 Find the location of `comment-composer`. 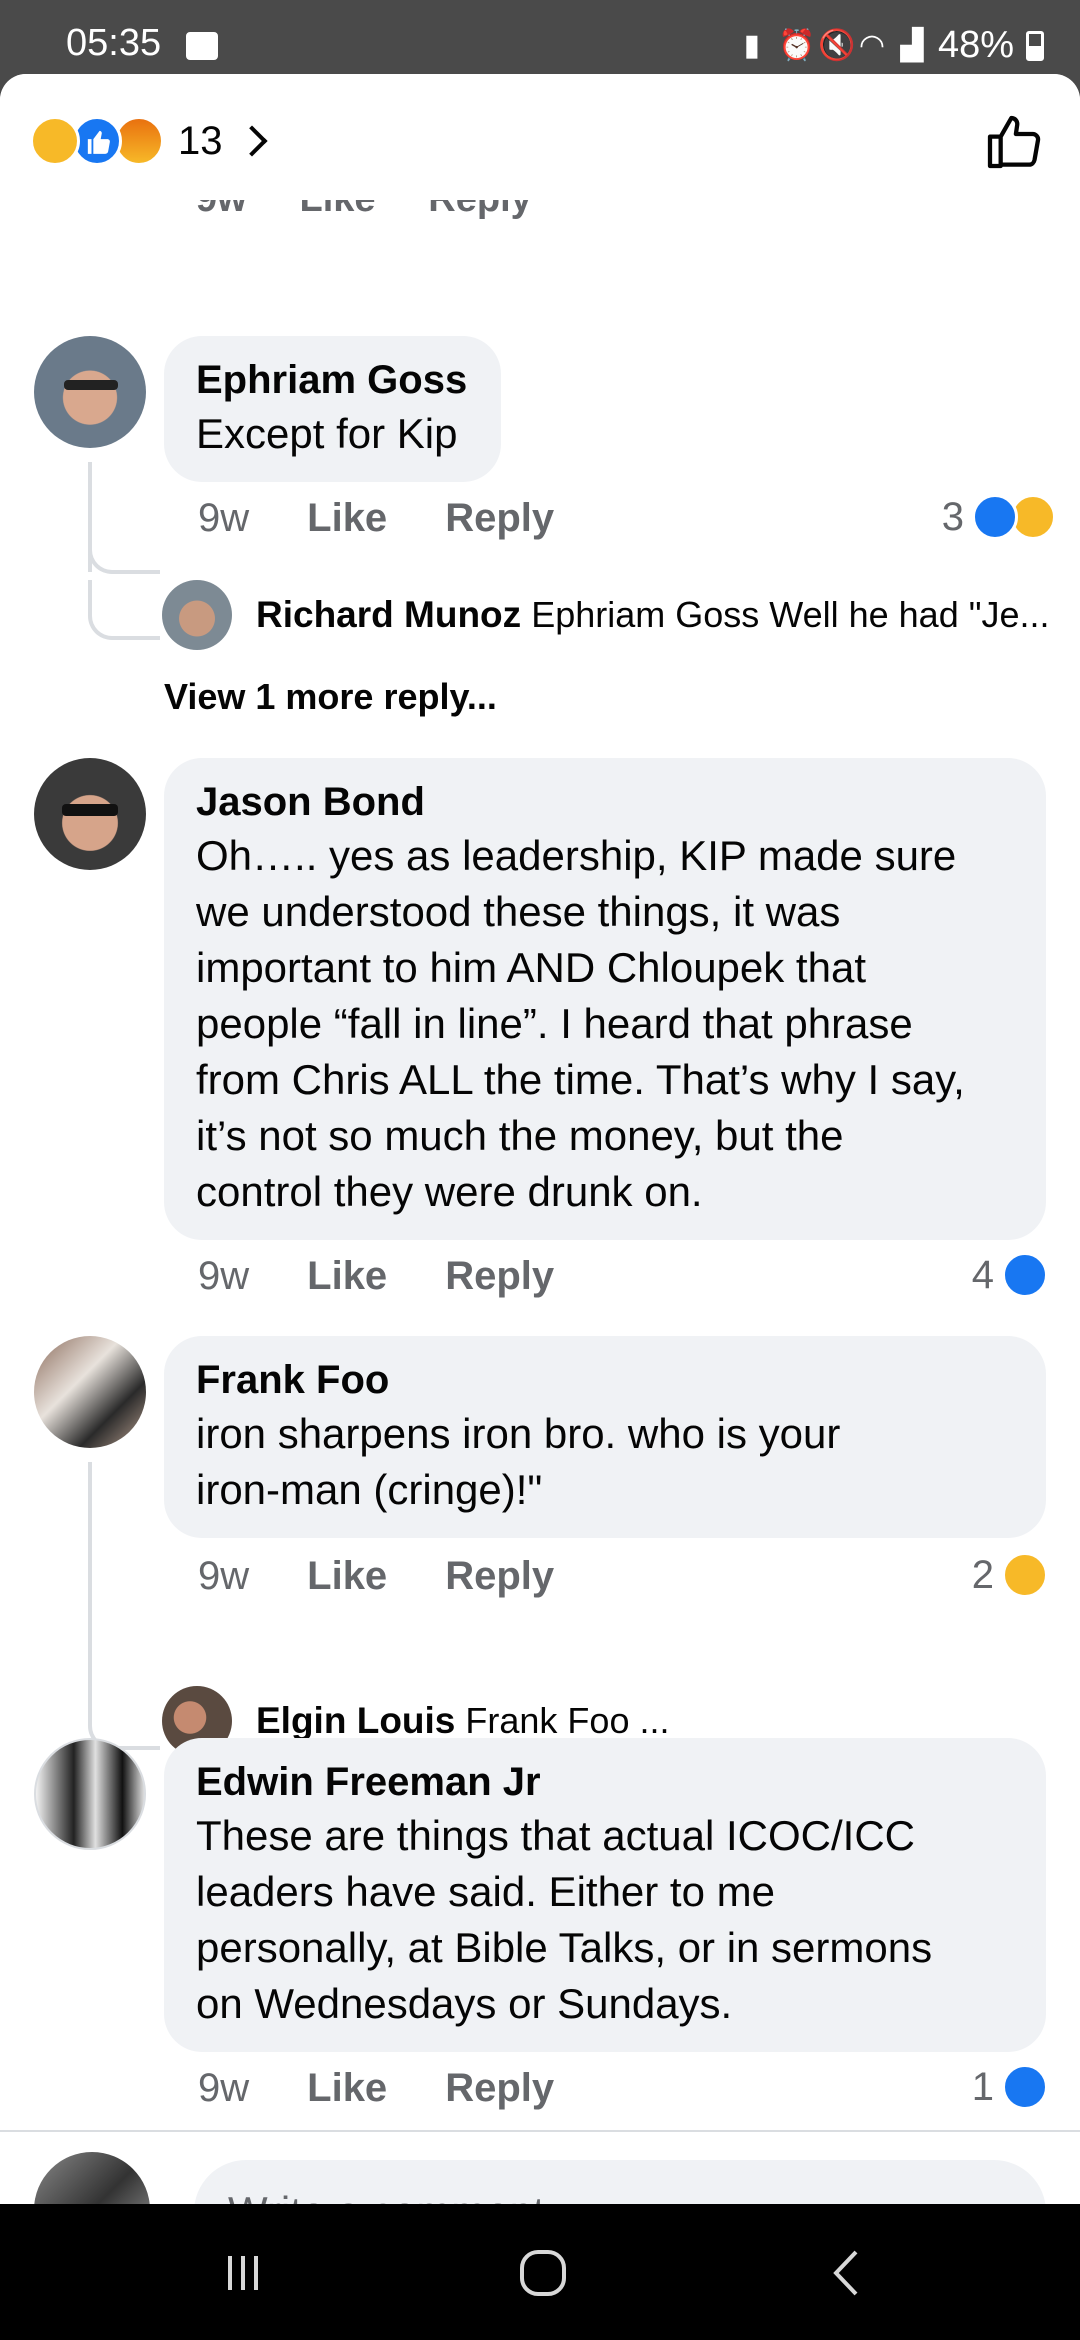

comment-composer is located at coordinates (540, 2167).